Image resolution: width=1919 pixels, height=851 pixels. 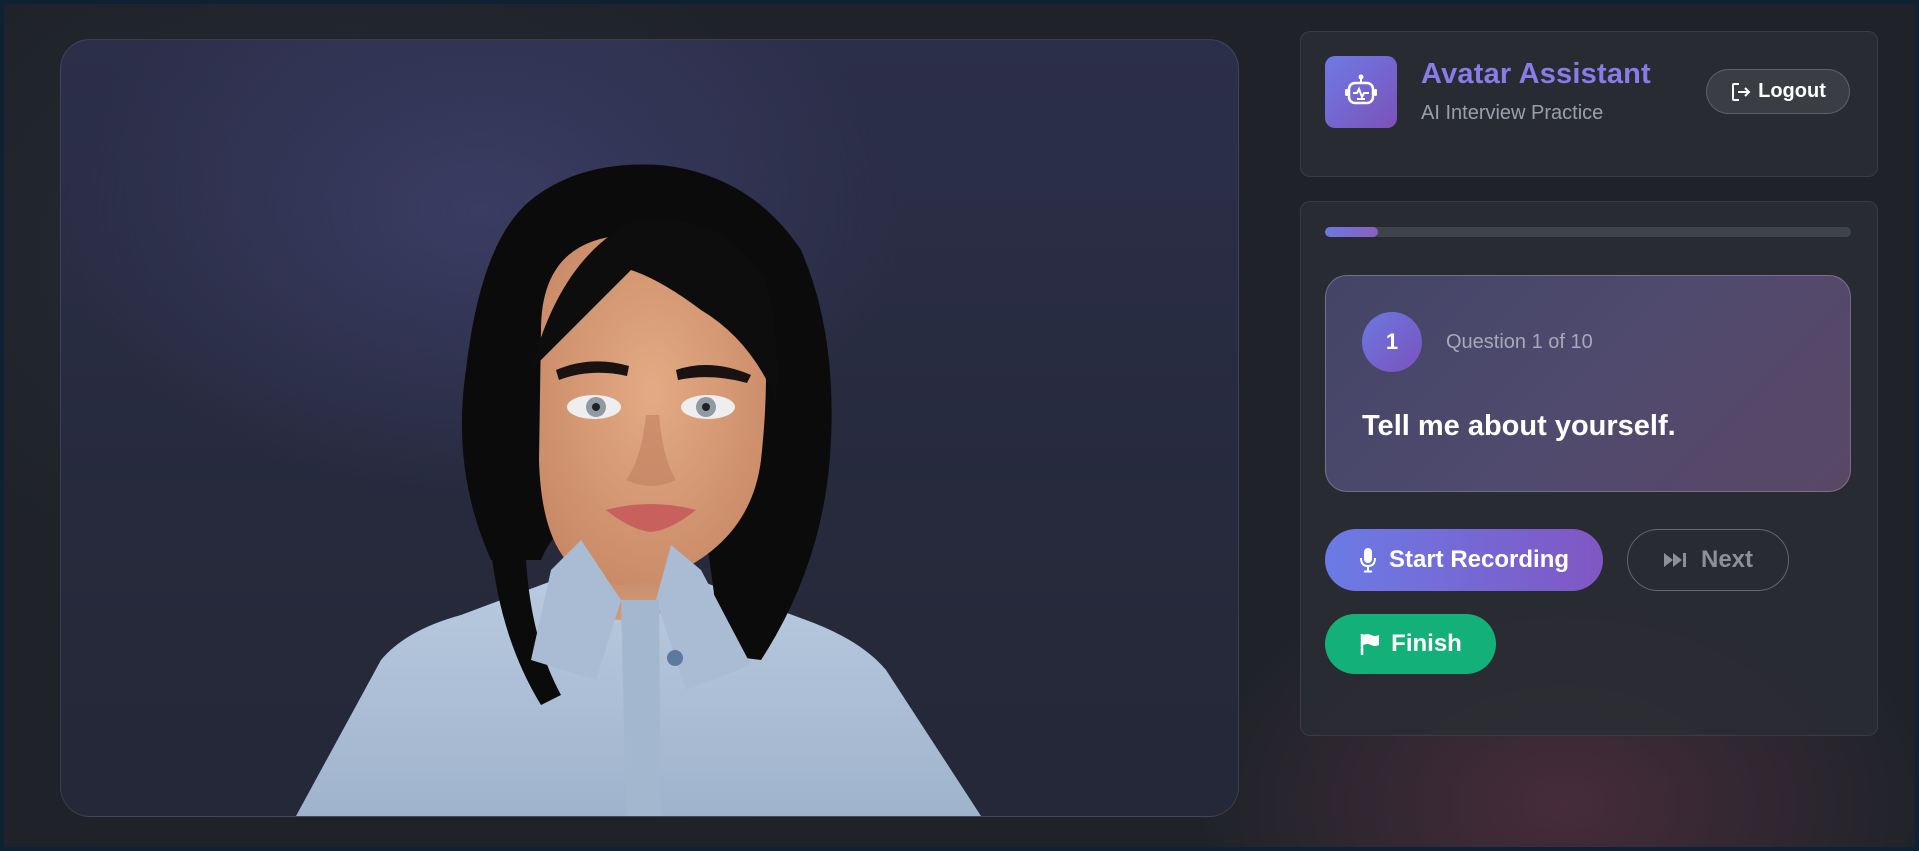 What do you see at coordinates (1519, 426) in the screenshot?
I see `question-text: Tell me about yourself.` at bounding box center [1519, 426].